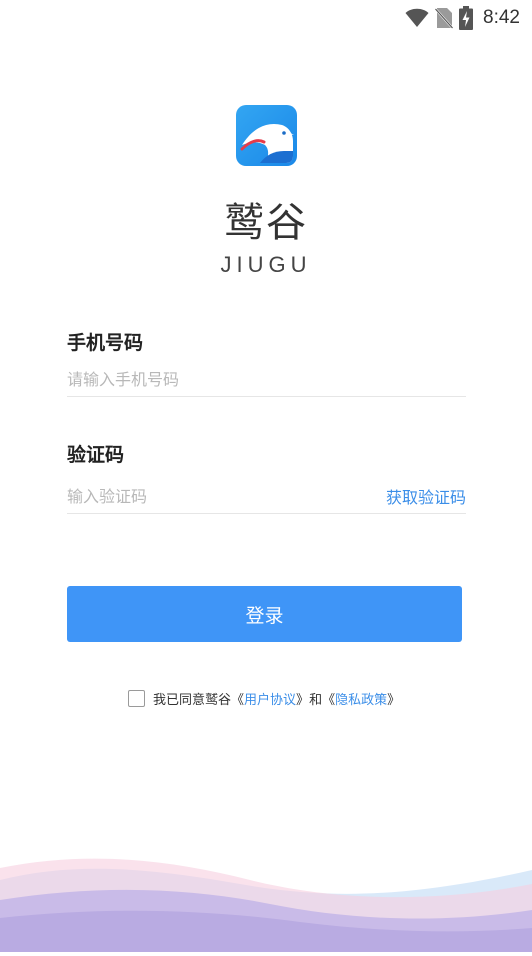  What do you see at coordinates (270, 698) in the screenshot?
I see `user-agreement-link: 用户协议` at bounding box center [270, 698].